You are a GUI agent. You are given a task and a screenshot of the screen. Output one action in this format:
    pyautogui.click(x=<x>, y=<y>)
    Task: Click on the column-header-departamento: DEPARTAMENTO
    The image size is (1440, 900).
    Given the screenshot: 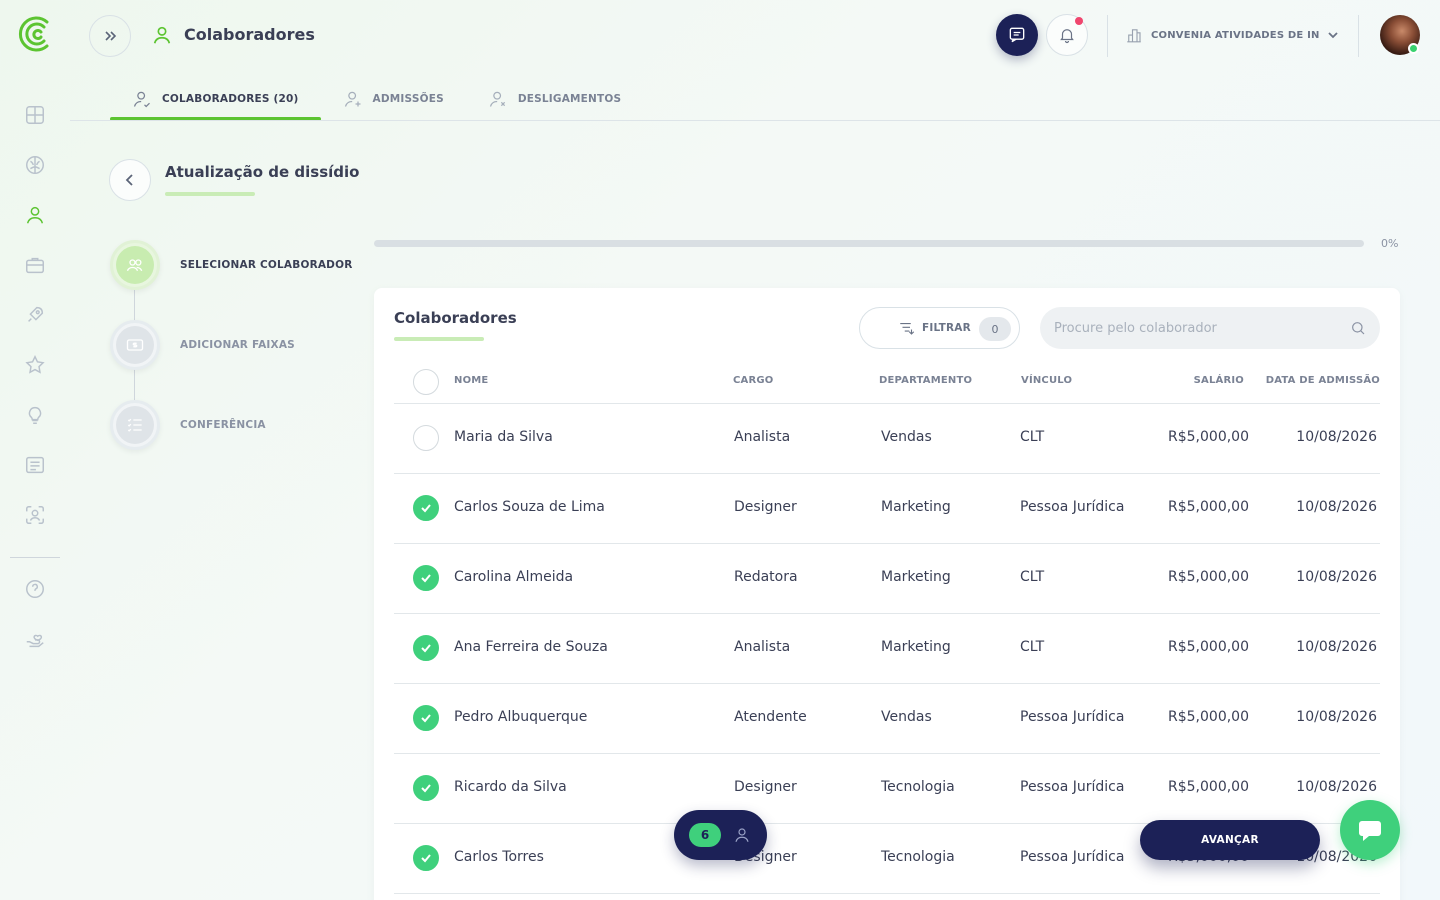 What is the action you would take?
    pyautogui.click(x=925, y=380)
    